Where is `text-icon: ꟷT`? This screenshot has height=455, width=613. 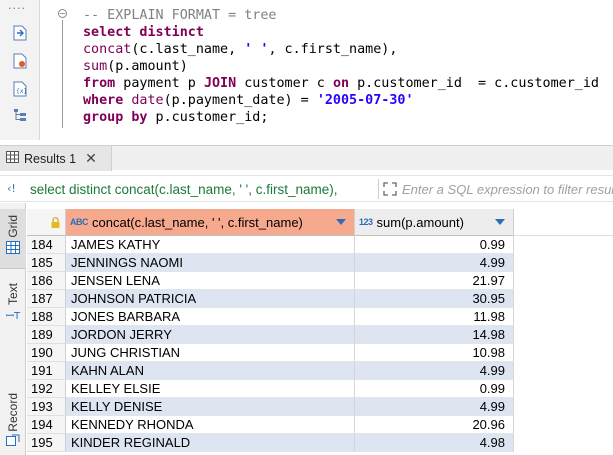 text-icon: ꟷT is located at coordinates (13, 317).